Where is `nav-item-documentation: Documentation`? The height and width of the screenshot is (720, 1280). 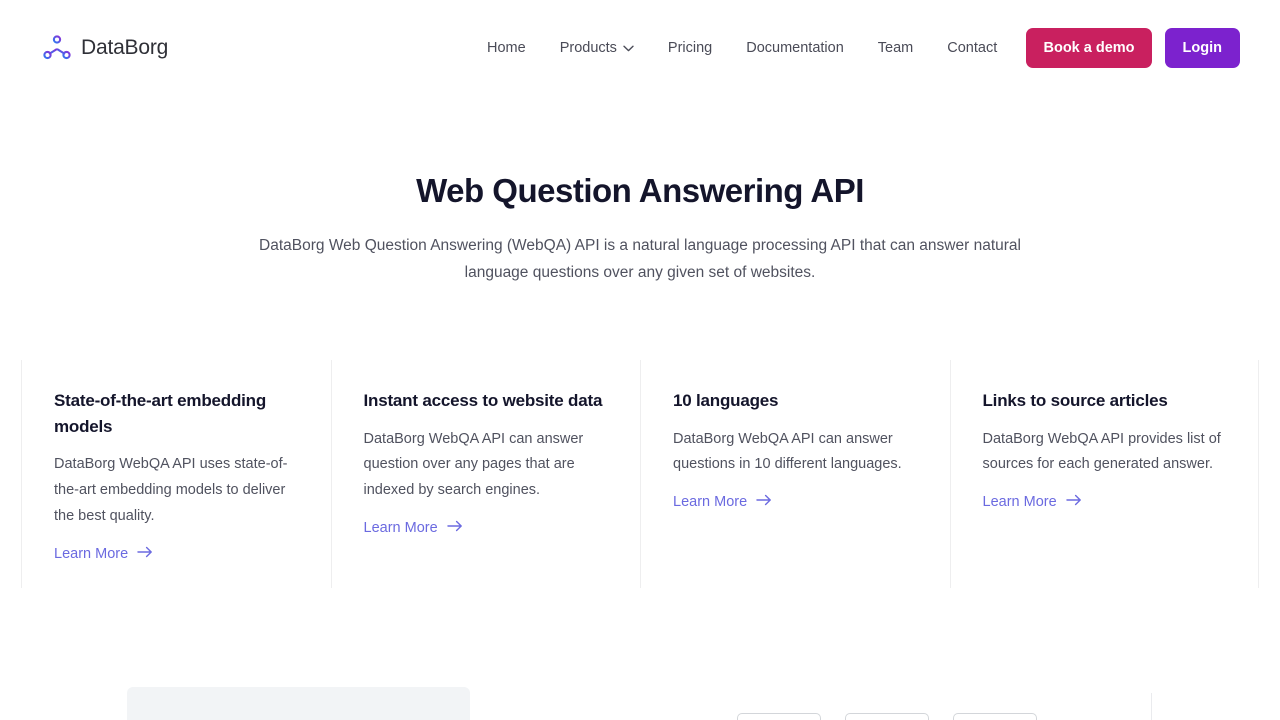 nav-item-documentation: Documentation is located at coordinates (795, 48).